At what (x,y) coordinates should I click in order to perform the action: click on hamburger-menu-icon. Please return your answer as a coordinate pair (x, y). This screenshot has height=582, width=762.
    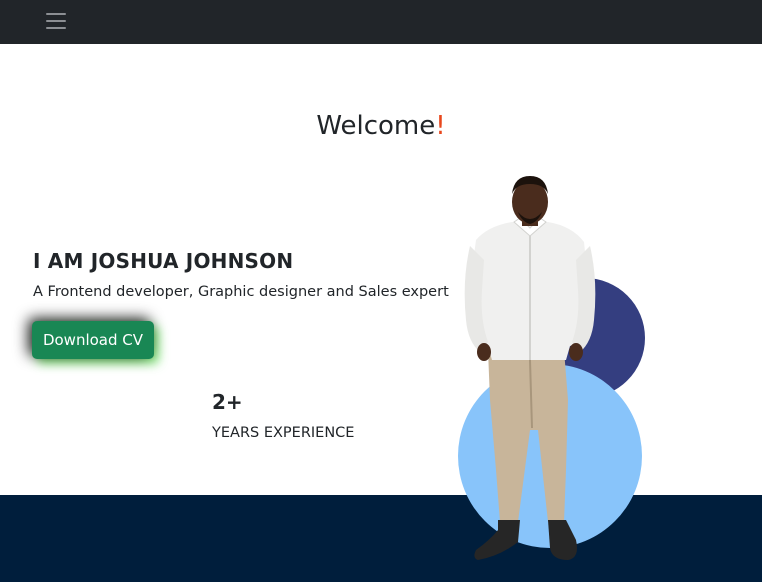
    Looking at the image, I should click on (56, 21).